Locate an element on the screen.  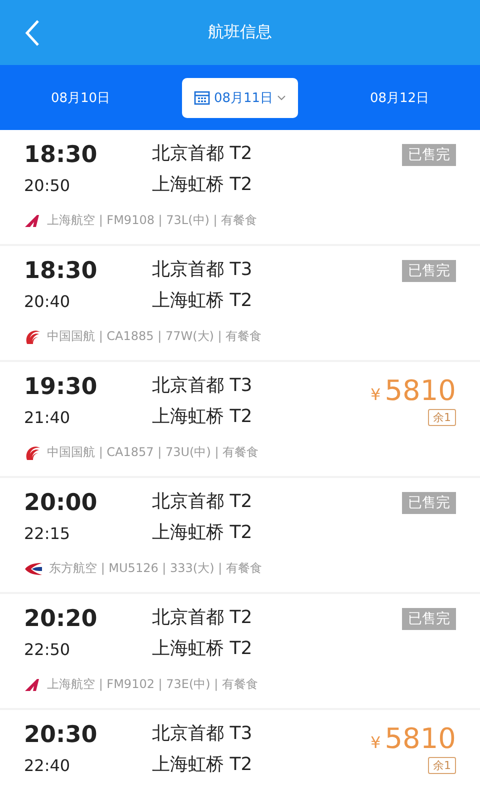
page-title: 航班信息 is located at coordinates (240, 32).